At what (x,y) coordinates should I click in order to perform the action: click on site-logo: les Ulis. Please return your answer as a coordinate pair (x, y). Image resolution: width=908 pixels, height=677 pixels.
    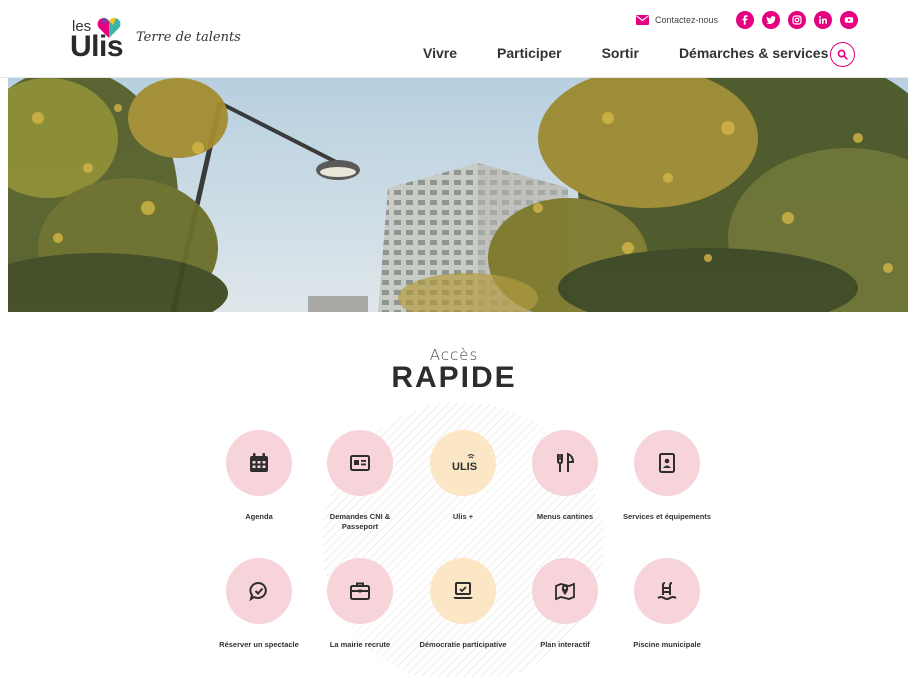
    Looking at the image, I should click on (100, 40).